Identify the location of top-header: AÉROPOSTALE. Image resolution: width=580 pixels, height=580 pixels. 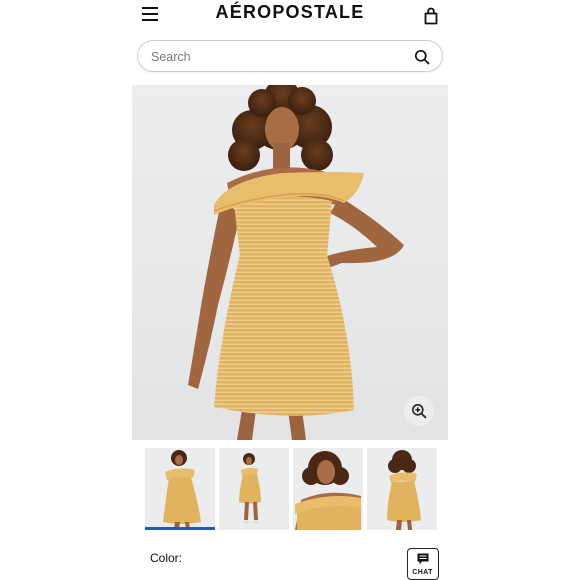
(290, 15).